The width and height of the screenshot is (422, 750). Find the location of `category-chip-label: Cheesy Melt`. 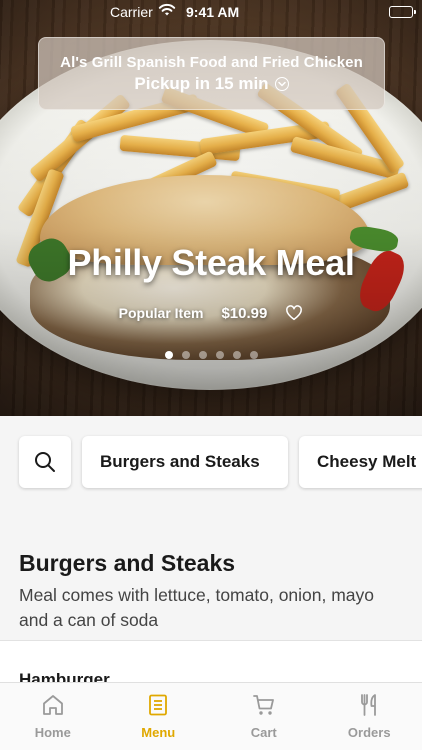

category-chip-label: Cheesy Melt is located at coordinates (367, 461).